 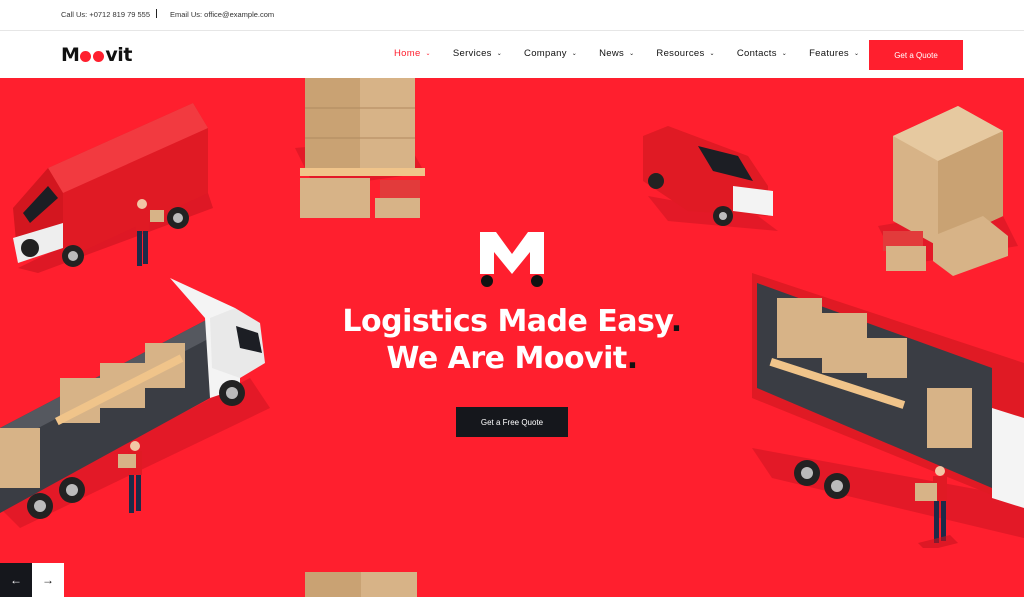 I want to click on boxes-pallet-illustration, so click(x=360, y=148).